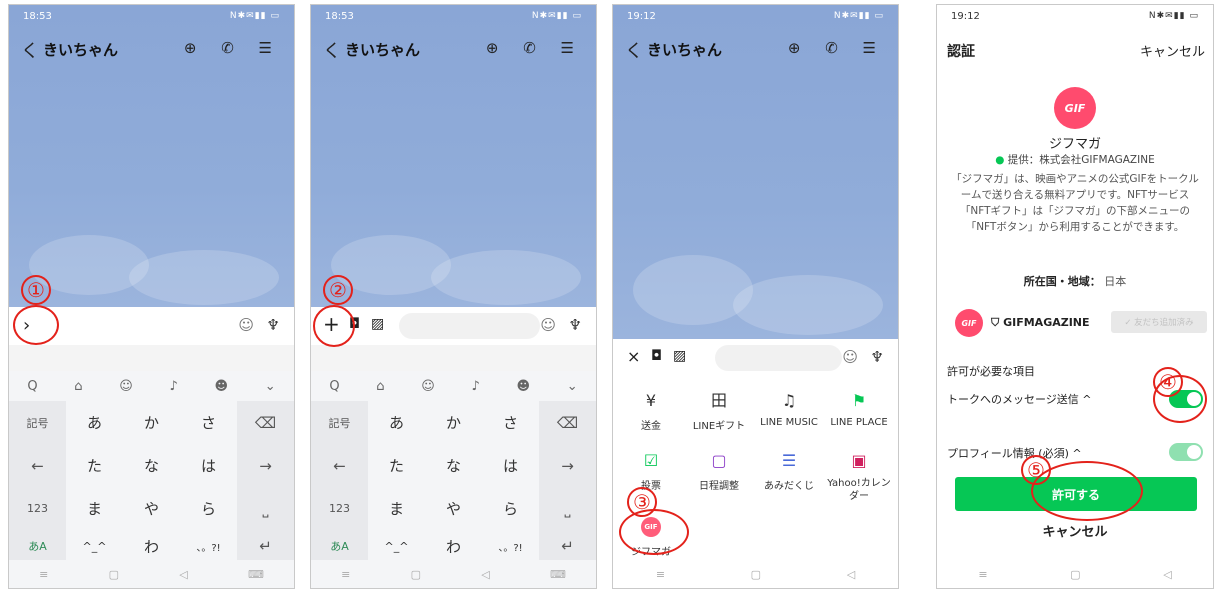 The width and height of the screenshot is (1221, 593). I want to click on close-icon: ×, so click(633, 356).